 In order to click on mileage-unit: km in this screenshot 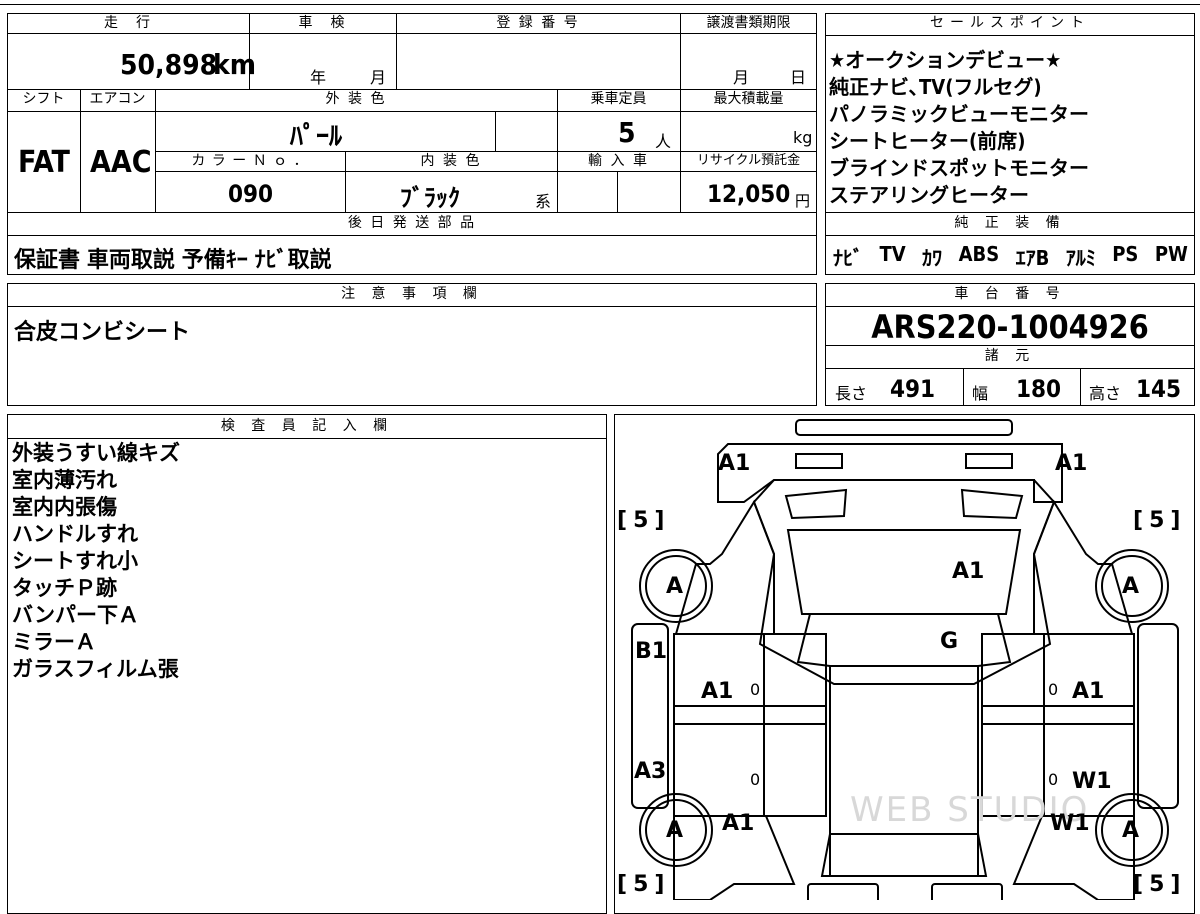, I will do `click(234, 64)`.